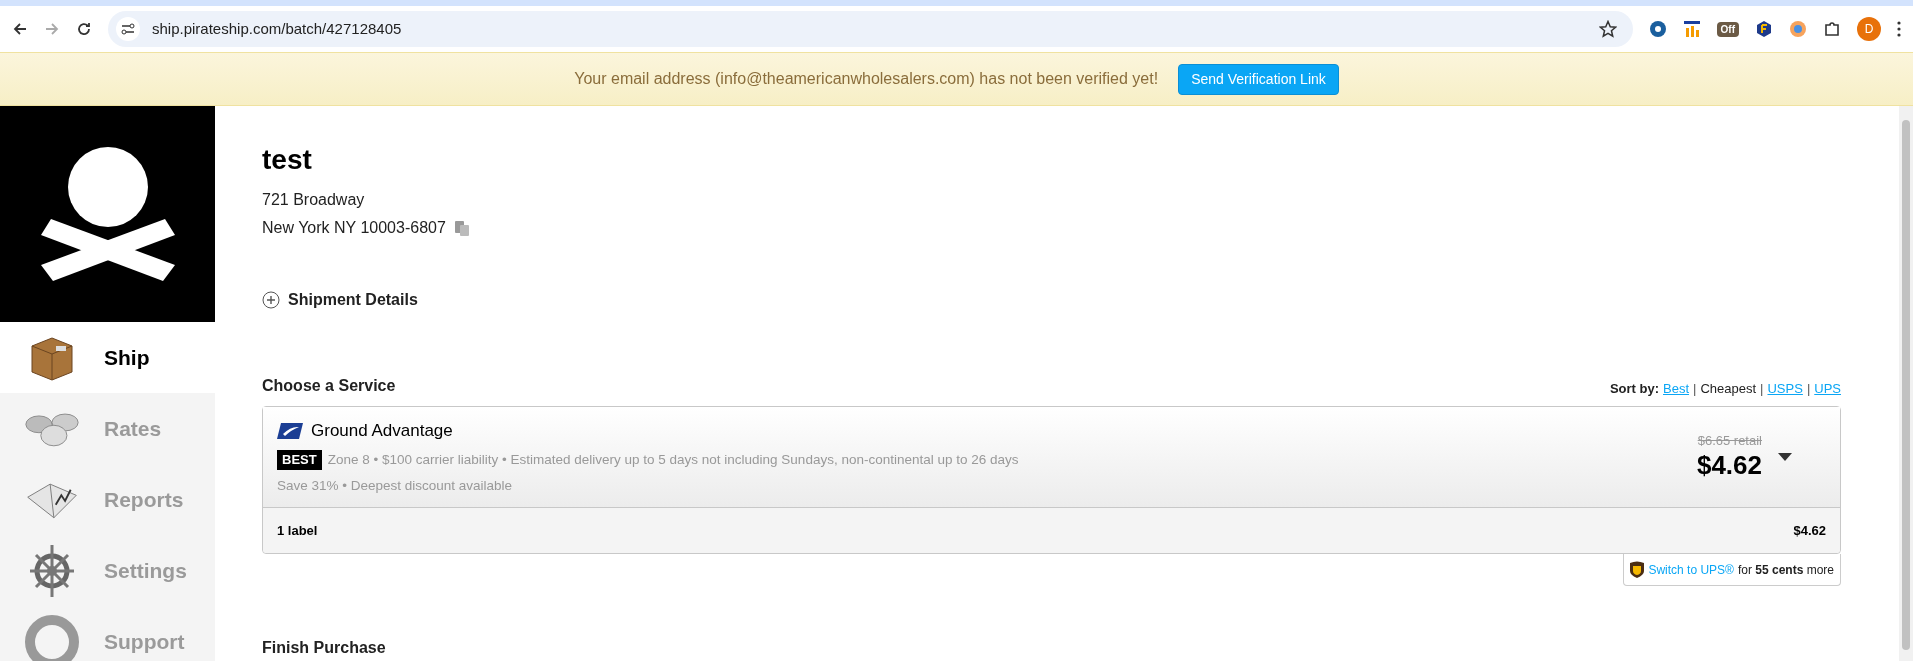 The width and height of the screenshot is (1913, 661). Describe the element at coordinates (382, 431) in the screenshot. I see `service-name: Ground Advantage` at that location.